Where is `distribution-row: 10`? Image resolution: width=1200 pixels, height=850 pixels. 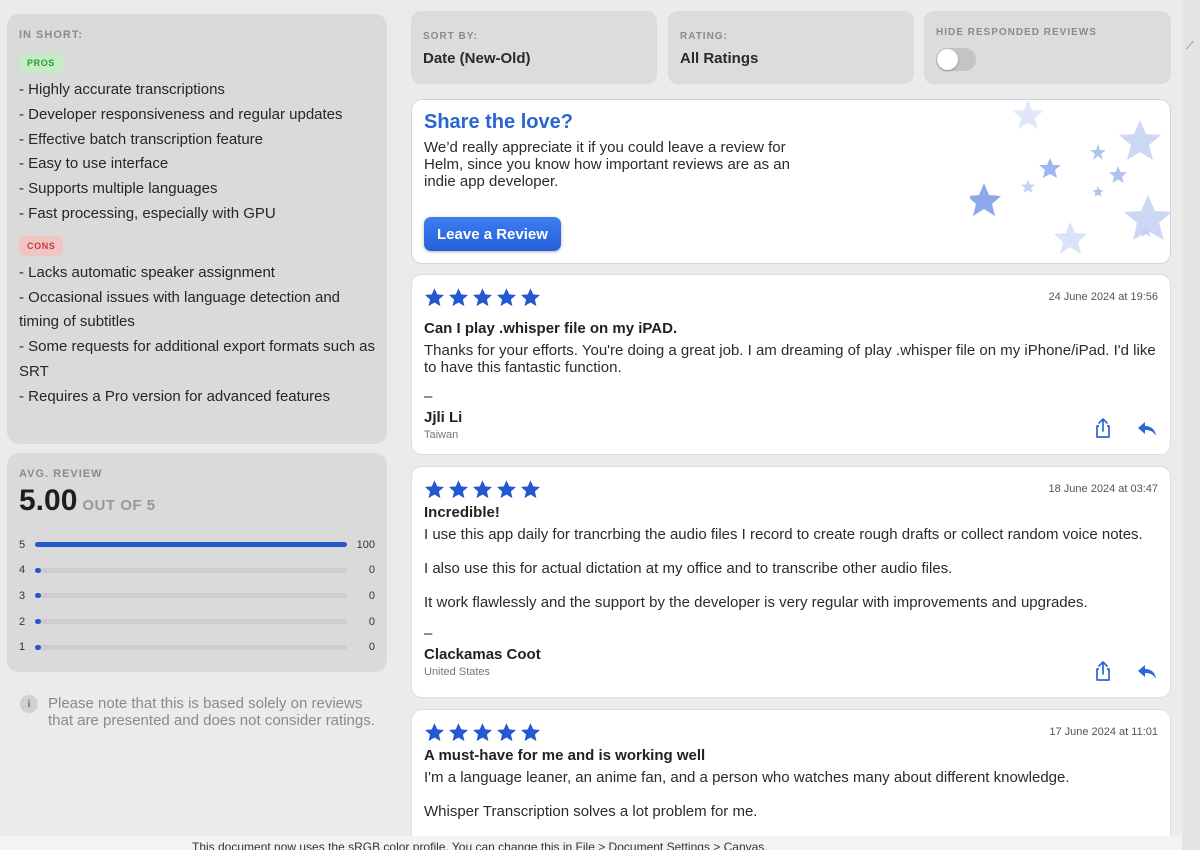 distribution-row: 10 is located at coordinates (197, 647).